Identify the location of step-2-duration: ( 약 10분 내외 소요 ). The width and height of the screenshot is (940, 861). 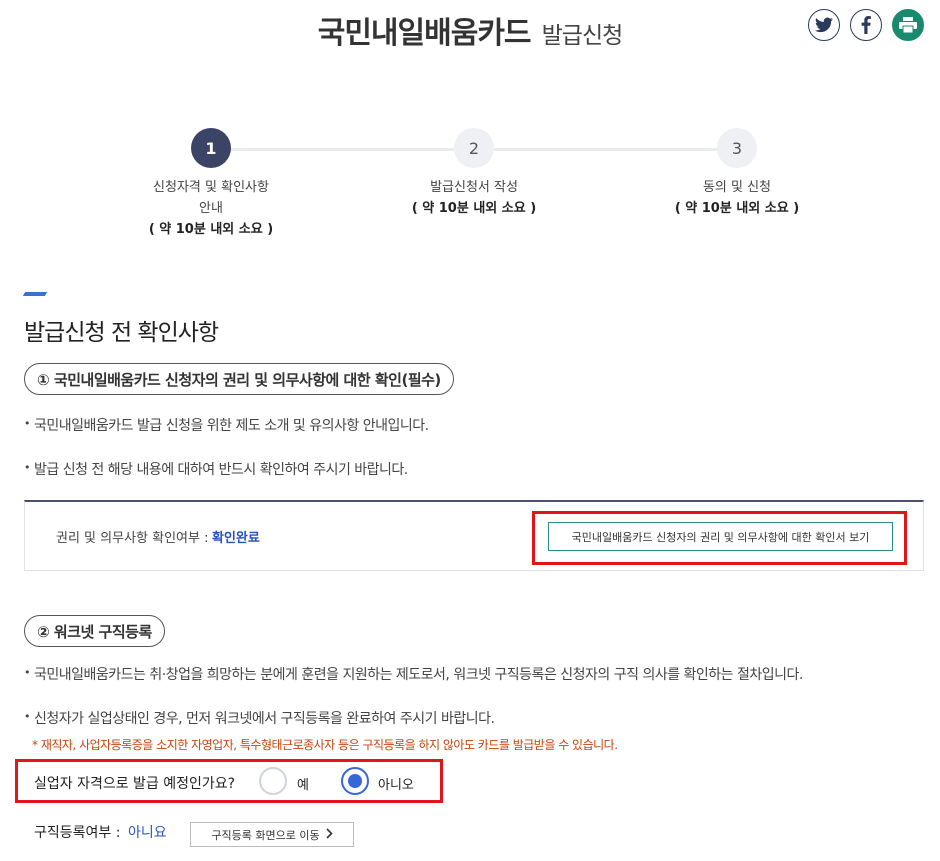
(474, 208).